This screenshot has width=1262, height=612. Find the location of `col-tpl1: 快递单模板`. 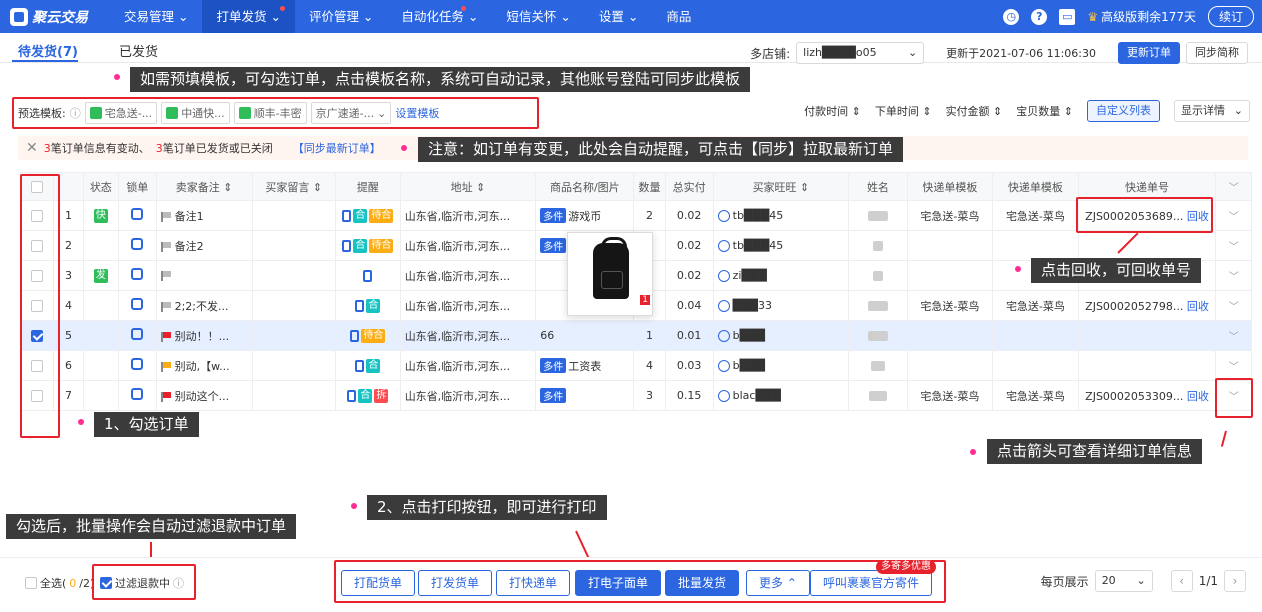

col-tpl1: 快递单模板 is located at coordinates (950, 186).